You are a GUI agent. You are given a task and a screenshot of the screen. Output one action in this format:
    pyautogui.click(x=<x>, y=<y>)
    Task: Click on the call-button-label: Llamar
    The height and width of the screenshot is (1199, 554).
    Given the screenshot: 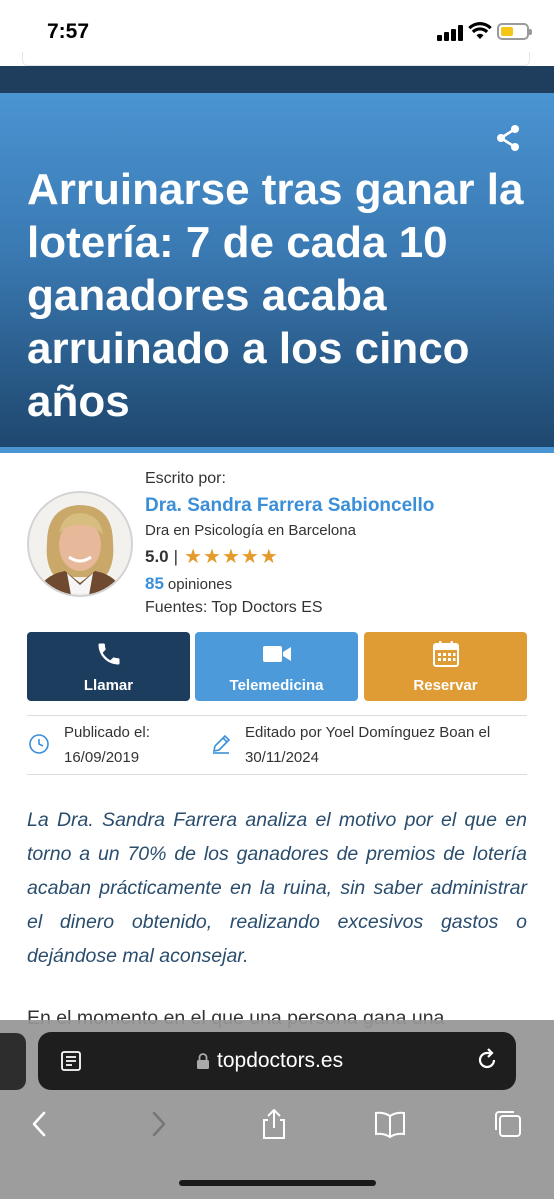 What is the action you would take?
    pyautogui.click(x=108, y=685)
    